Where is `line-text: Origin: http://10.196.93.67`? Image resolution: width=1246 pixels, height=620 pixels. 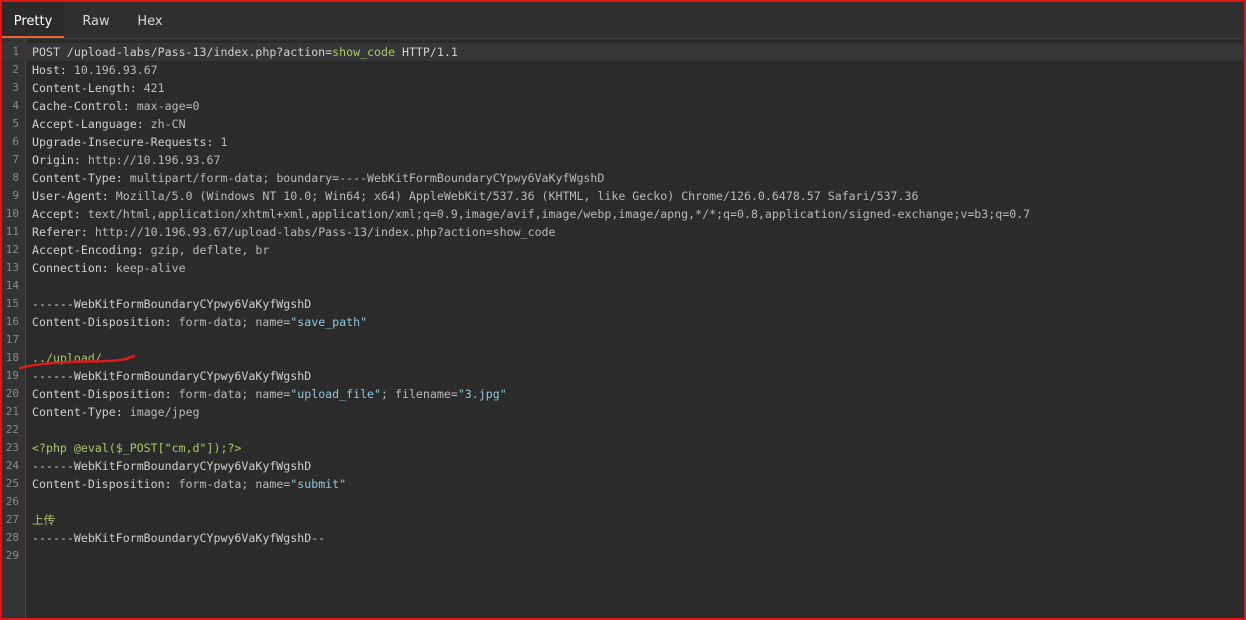 line-text: Origin: http://10.196.93.67 is located at coordinates (126, 160).